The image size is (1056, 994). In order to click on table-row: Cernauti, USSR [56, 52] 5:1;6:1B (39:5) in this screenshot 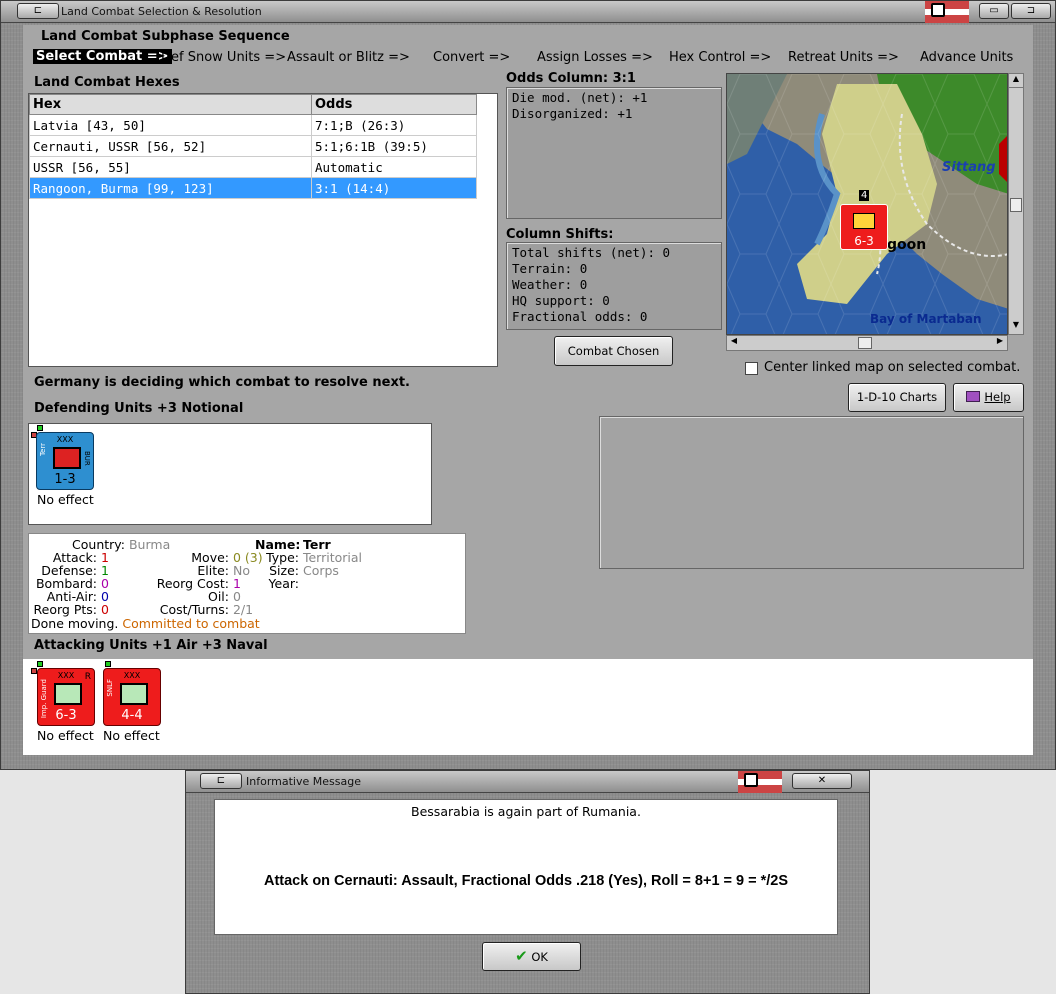, I will do `click(253, 146)`.